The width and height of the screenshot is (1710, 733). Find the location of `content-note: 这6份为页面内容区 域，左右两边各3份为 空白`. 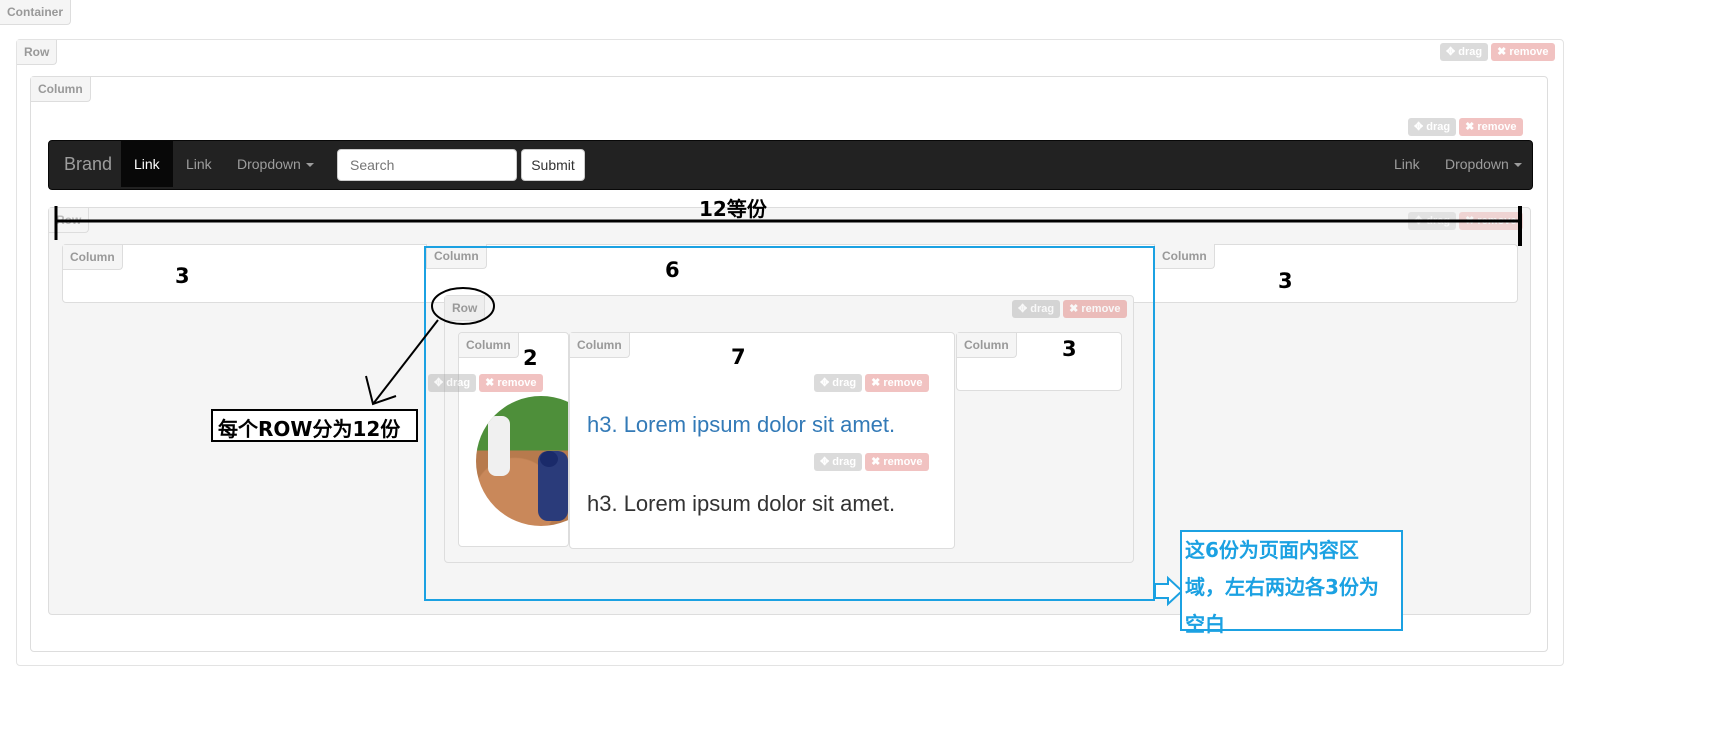

content-note: 这6份为页面内容区 域，左右两边各3份为 空白 is located at coordinates (1294, 587).